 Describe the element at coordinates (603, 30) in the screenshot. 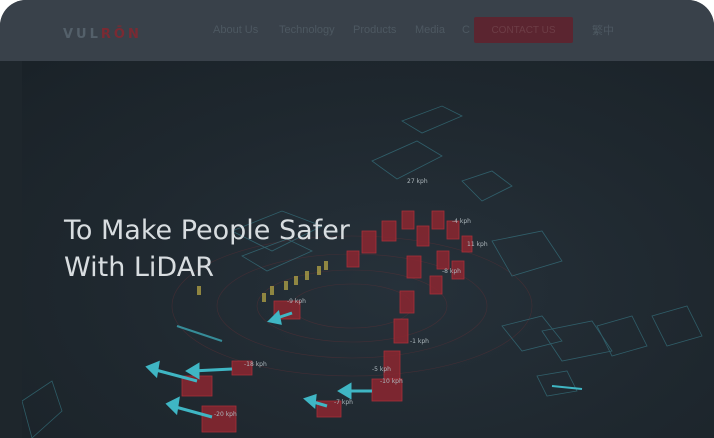

I see `language-switch: 繁中` at that location.